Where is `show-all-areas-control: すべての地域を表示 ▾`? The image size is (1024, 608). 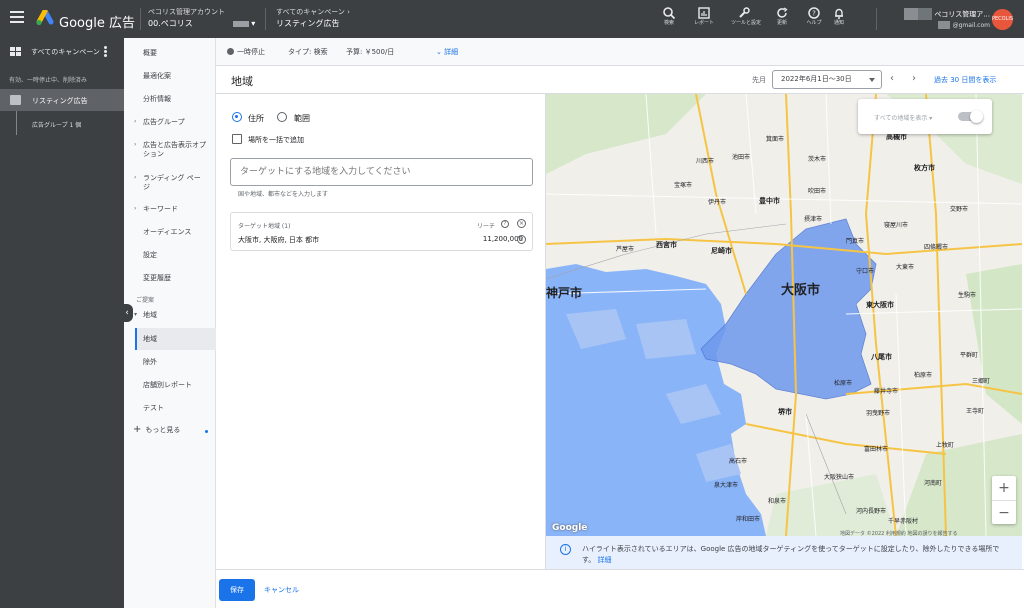
show-all-areas-control: すべての地域を表示 ▾ is located at coordinates (925, 116).